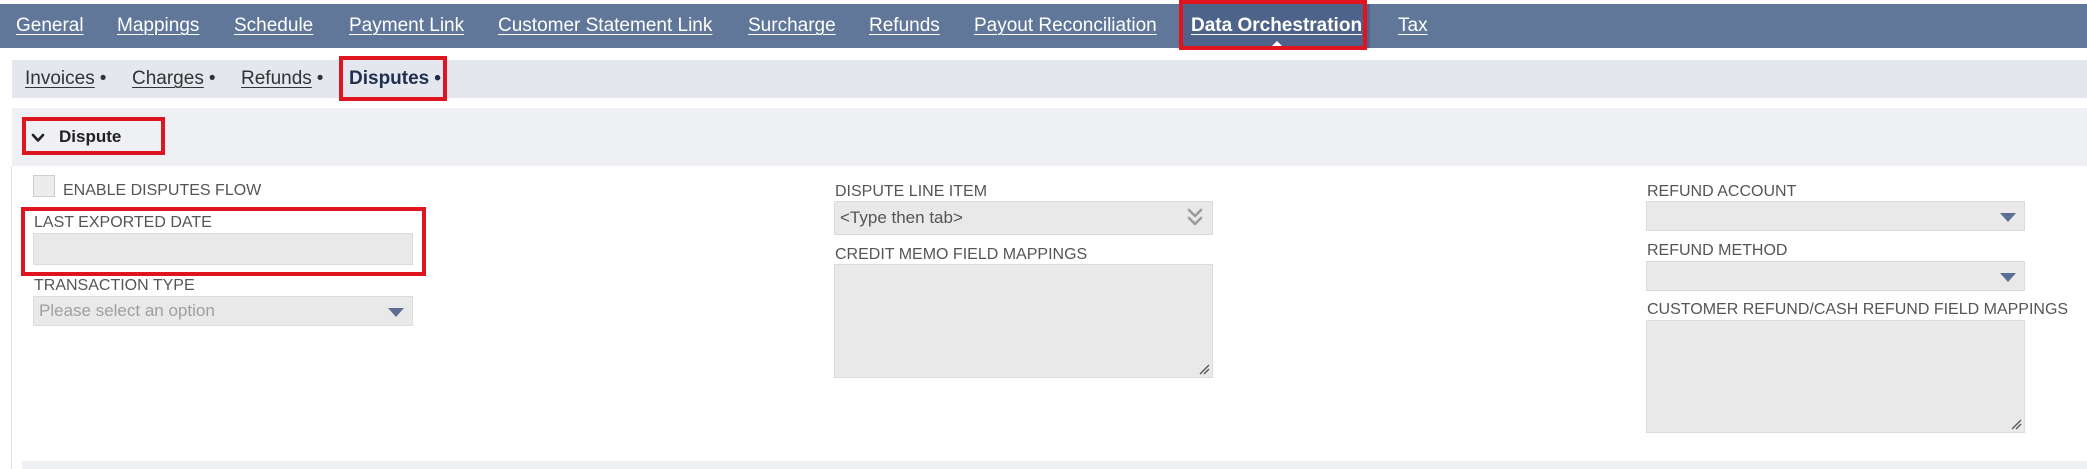  I want to click on double-chevron-down-icon, so click(1195, 218).